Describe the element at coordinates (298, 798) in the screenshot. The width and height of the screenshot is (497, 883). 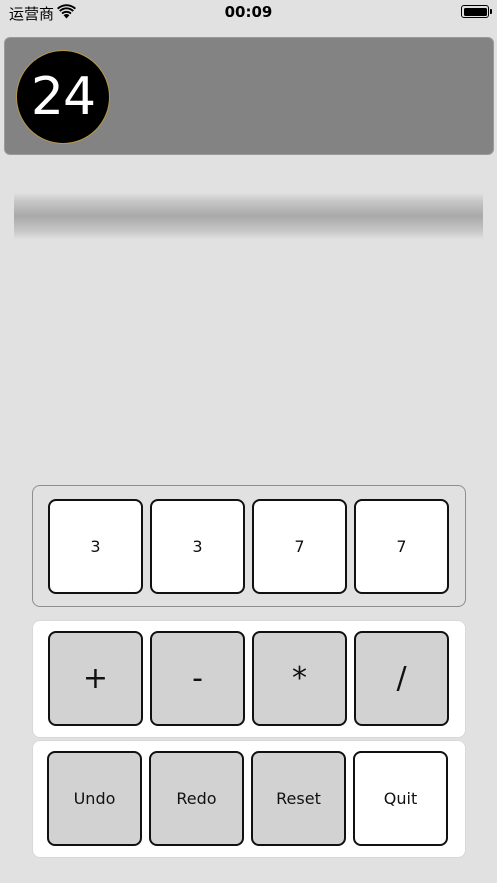
I see `reset-button: Reset` at that location.